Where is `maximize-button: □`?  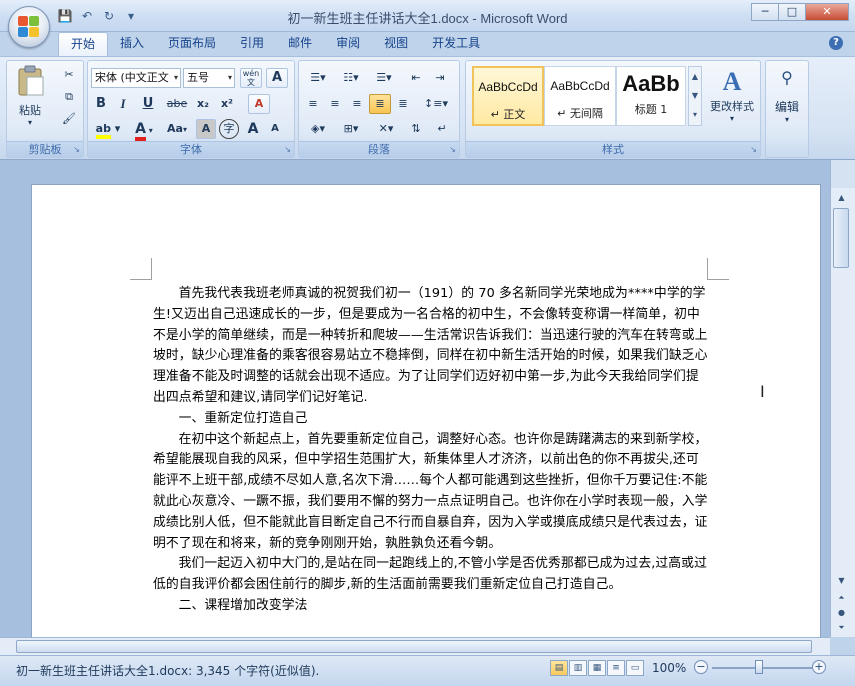 maximize-button: □ is located at coordinates (792, 12).